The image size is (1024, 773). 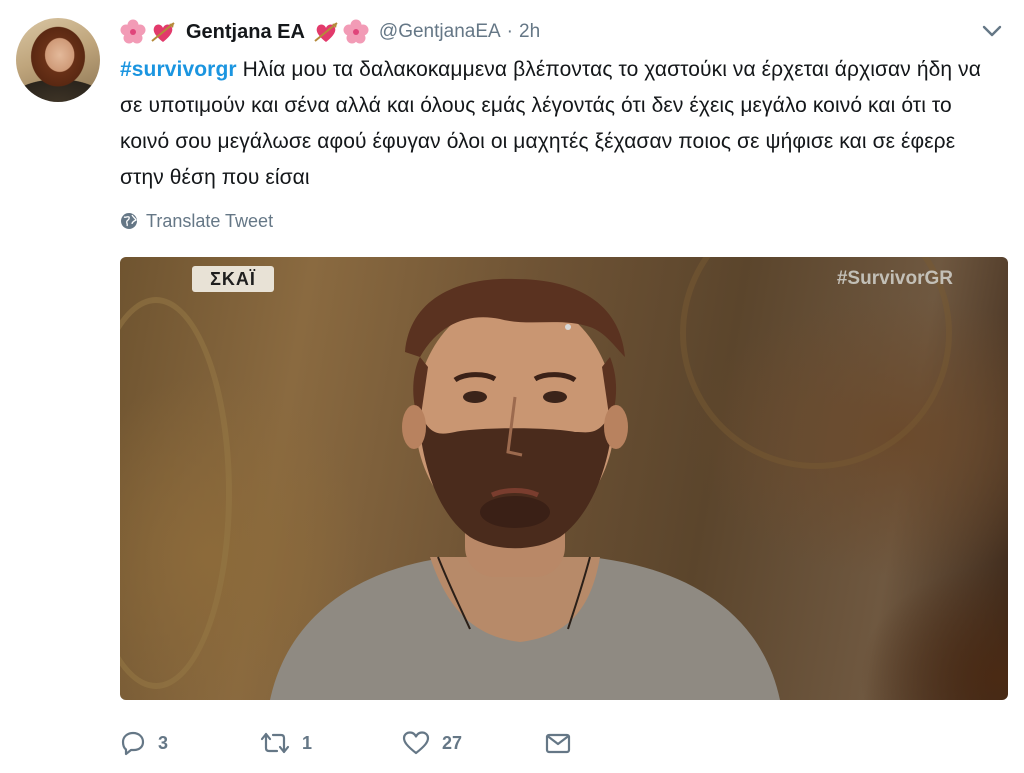 What do you see at coordinates (452, 742) in the screenshot?
I see `like-count: 27` at bounding box center [452, 742].